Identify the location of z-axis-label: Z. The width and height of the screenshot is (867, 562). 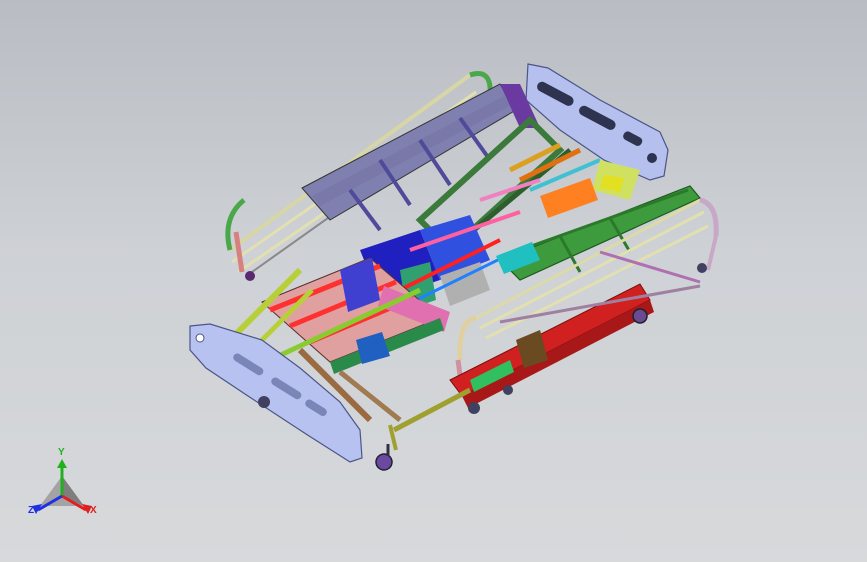
(31, 510).